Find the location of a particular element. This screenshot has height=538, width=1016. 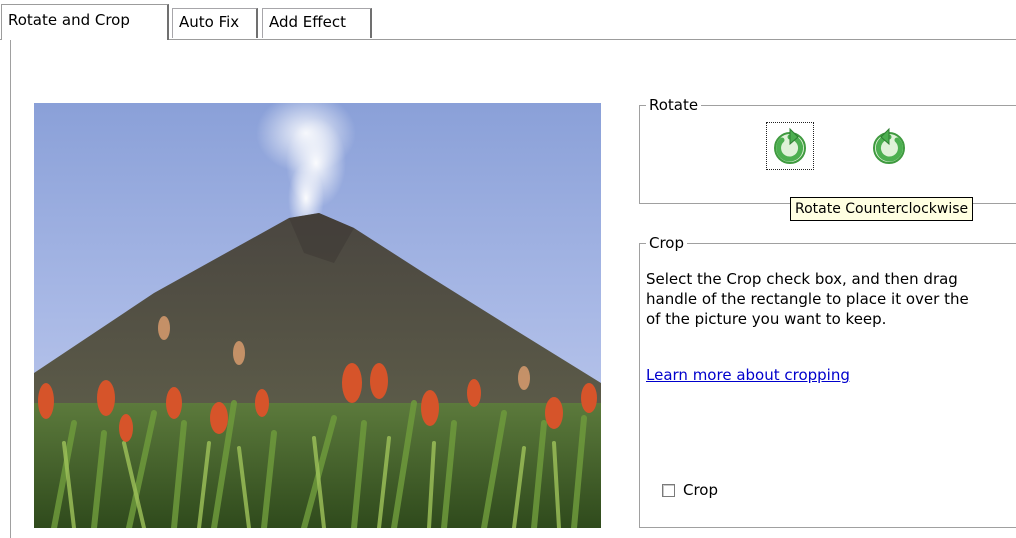

crop-checkbox-label: Crop is located at coordinates (701, 490).